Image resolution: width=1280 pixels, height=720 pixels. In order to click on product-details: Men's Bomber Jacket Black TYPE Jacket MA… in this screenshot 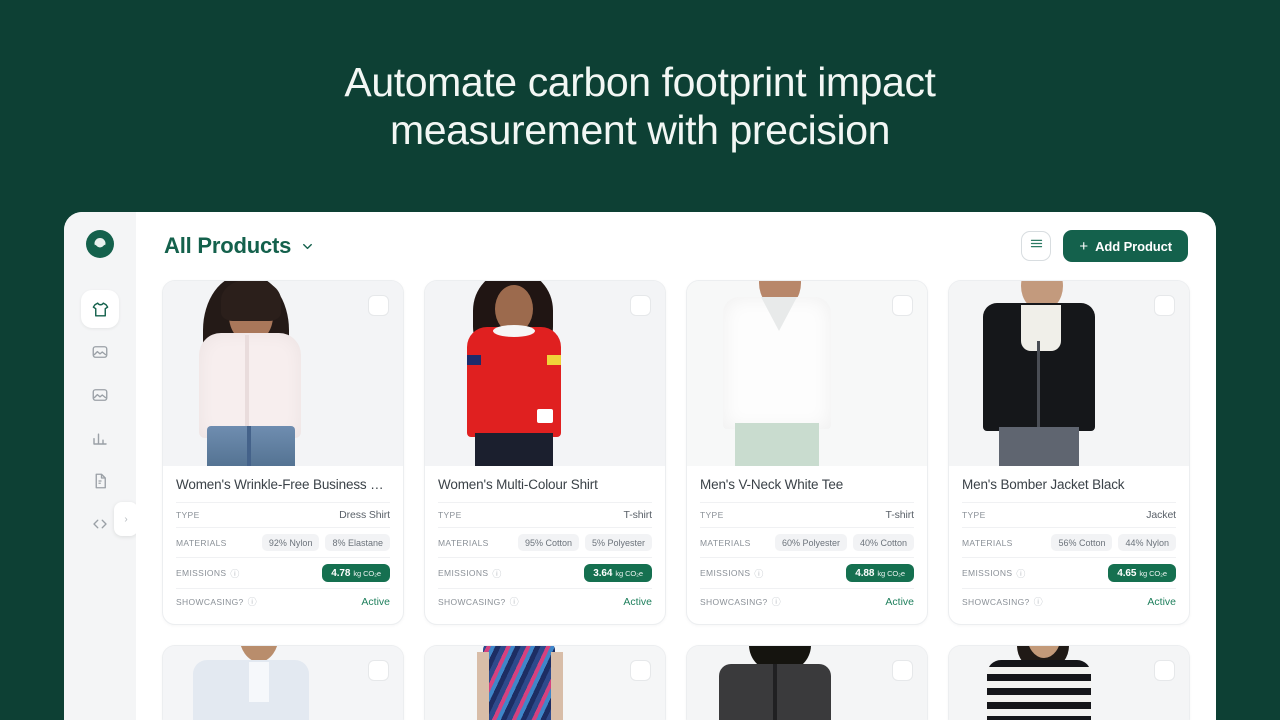, I will do `click(1069, 545)`.